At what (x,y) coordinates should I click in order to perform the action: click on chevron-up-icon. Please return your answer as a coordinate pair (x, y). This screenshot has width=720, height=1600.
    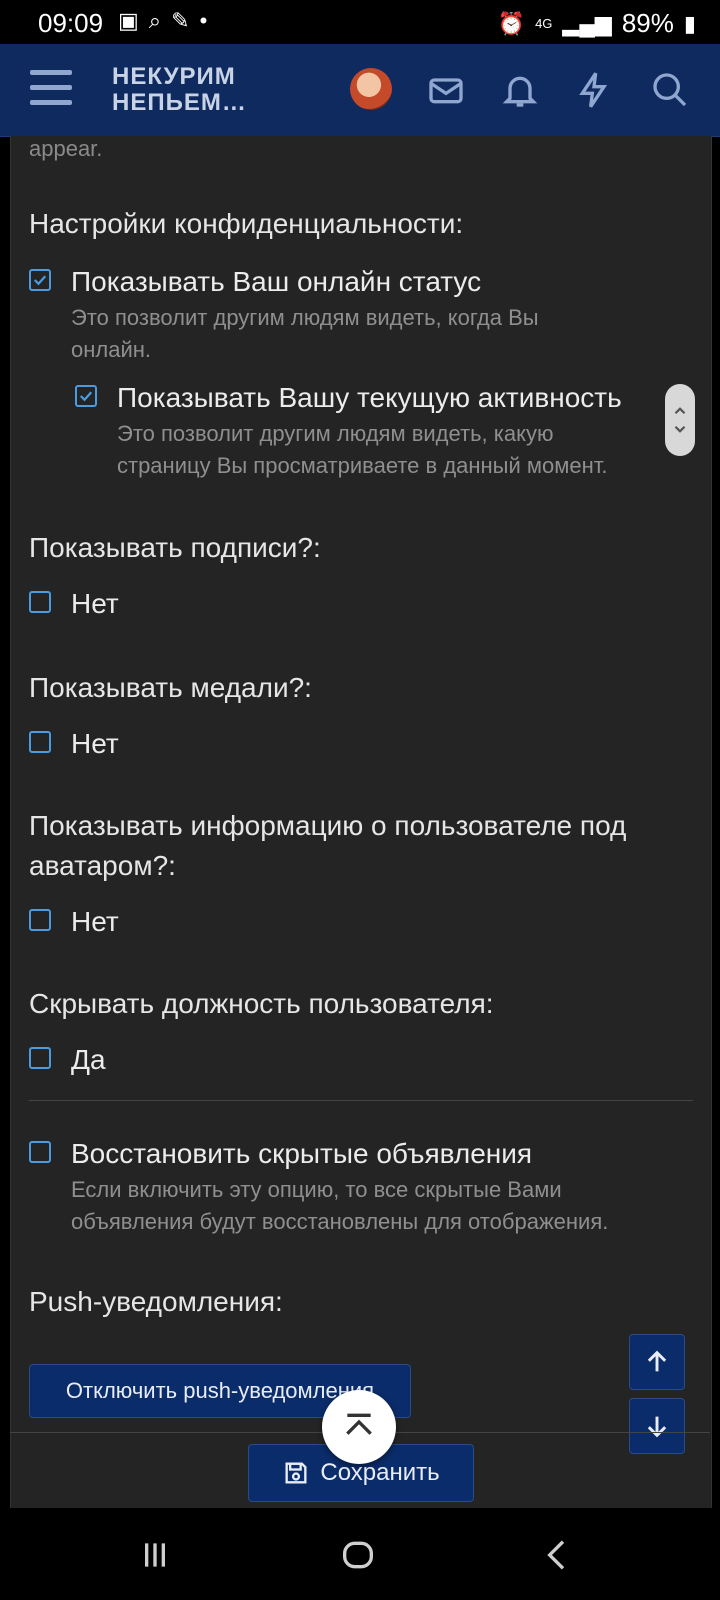
    Looking at the image, I should click on (680, 411).